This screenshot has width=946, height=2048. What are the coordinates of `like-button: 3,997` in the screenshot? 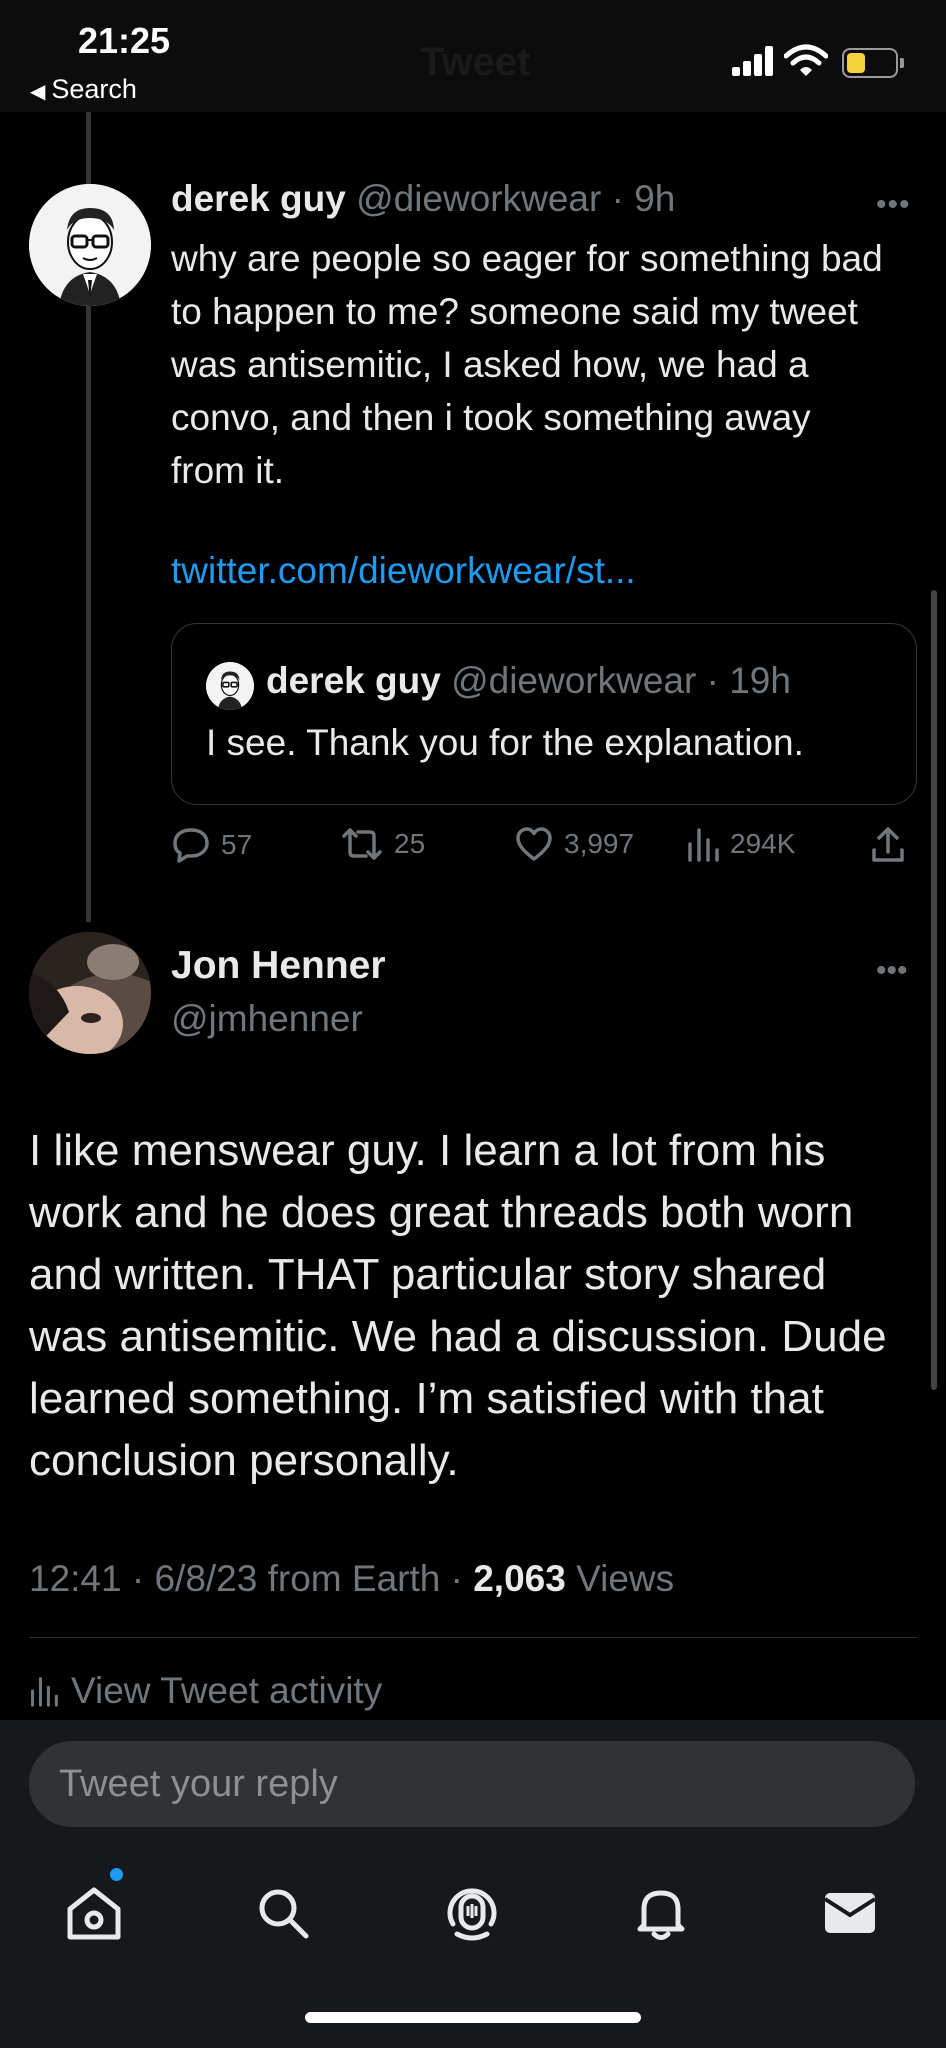 It's located at (574, 844).